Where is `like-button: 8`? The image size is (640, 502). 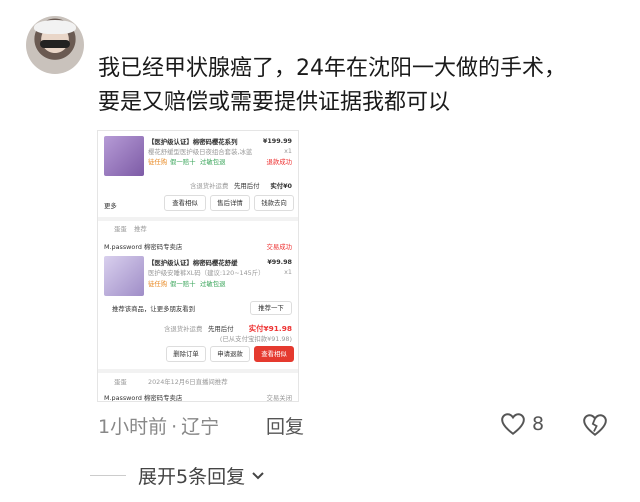 like-button: 8 is located at coordinates (522, 424).